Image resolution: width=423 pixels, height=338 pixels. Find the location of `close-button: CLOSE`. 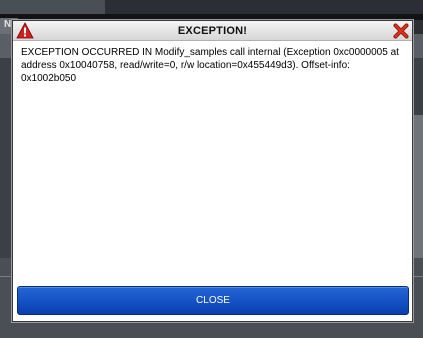

close-button: CLOSE is located at coordinates (213, 300).